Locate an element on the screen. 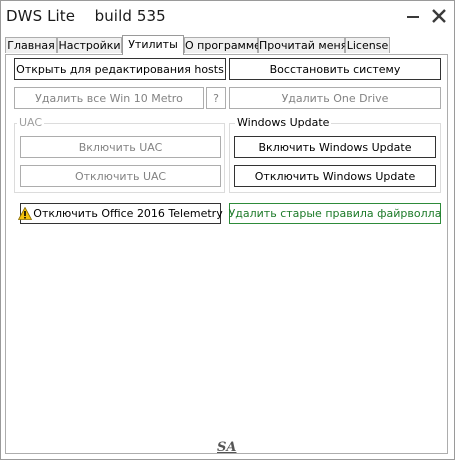 The width and height of the screenshot is (455, 460). minimize-button is located at coordinates (413, 16).